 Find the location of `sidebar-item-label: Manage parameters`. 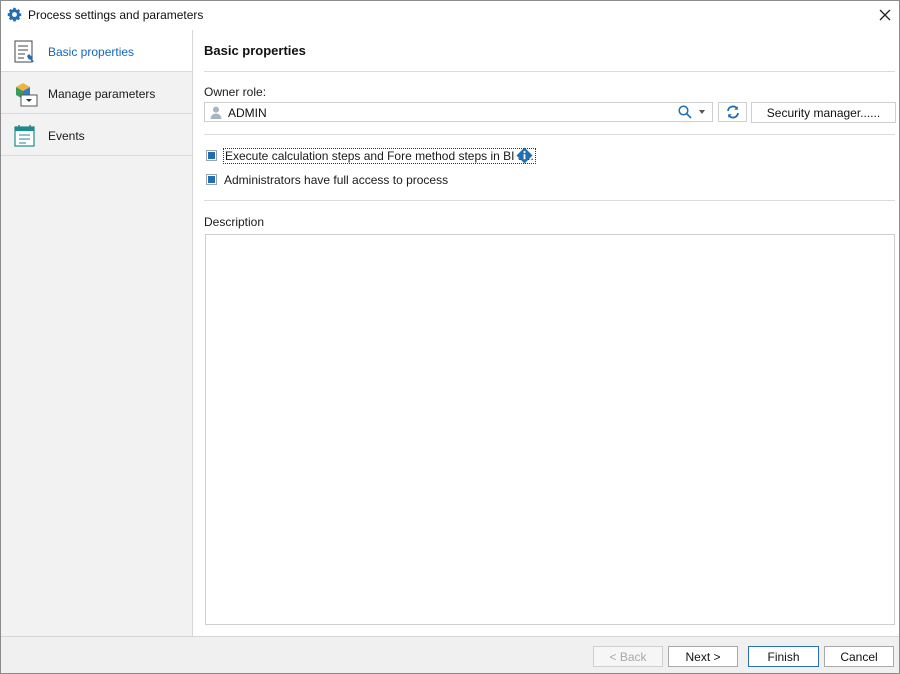

sidebar-item-label: Manage parameters is located at coordinates (102, 94).